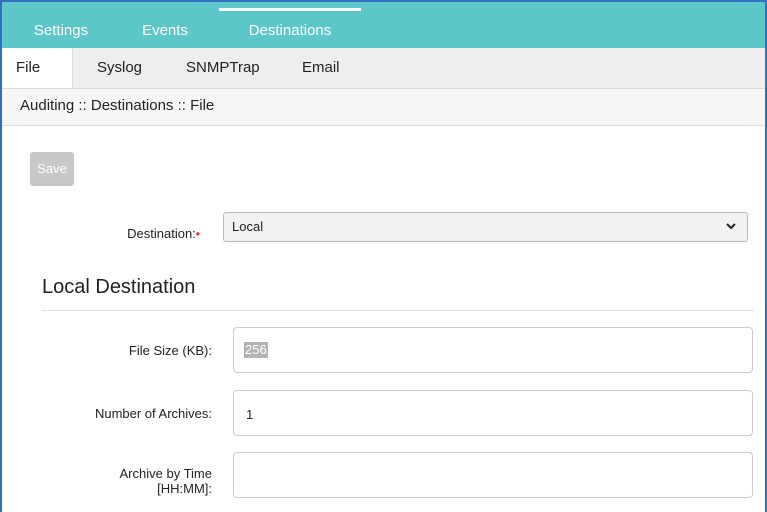 This screenshot has width=767, height=512. What do you see at coordinates (161, 233) in the screenshot?
I see `destination-label-text: Destination:` at bounding box center [161, 233].